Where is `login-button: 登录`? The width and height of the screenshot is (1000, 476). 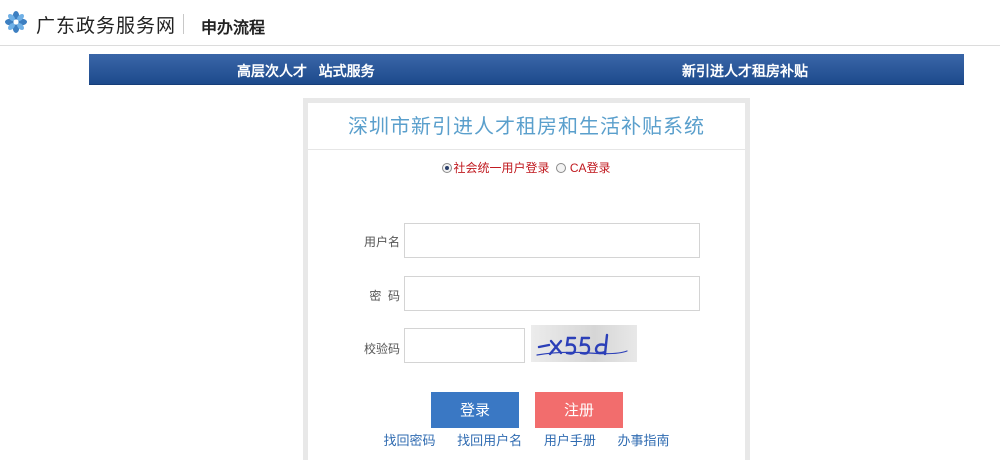
login-button: 登录 is located at coordinates (475, 410).